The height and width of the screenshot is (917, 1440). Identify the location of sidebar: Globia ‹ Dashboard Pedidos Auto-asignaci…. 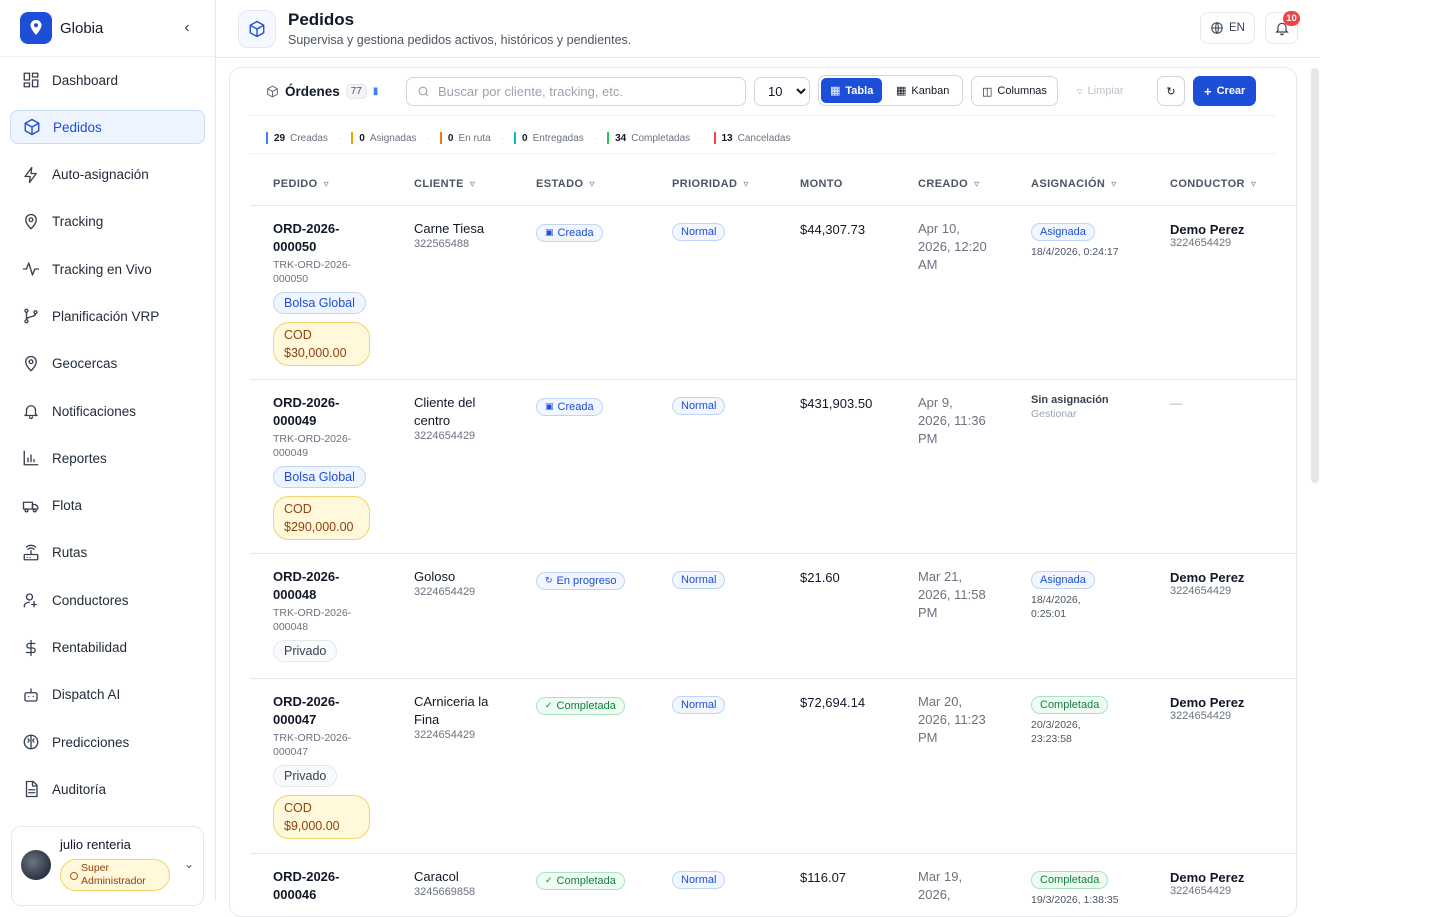
(108, 453).